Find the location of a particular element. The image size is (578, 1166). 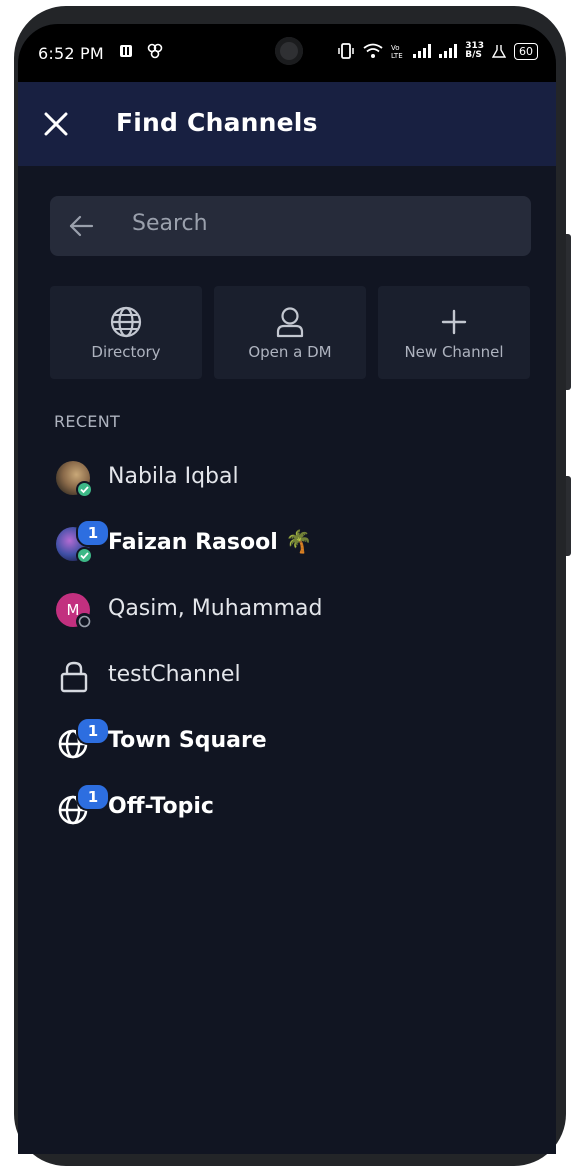

new-channel-label: New Channel is located at coordinates (454, 352).